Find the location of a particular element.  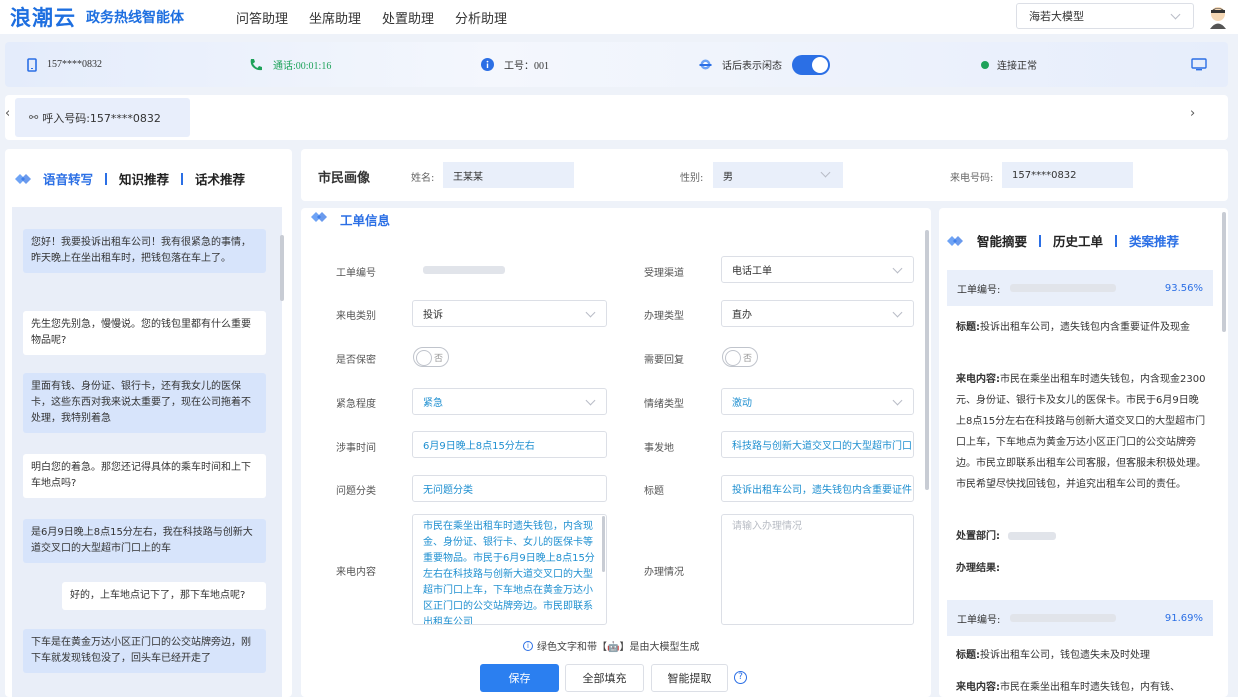

case-header: 工单编号: 91.69% is located at coordinates (1080, 618).